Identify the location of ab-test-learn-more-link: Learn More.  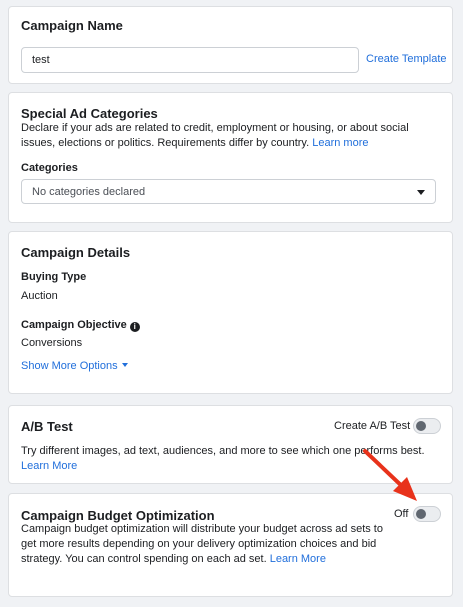
(49, 466).